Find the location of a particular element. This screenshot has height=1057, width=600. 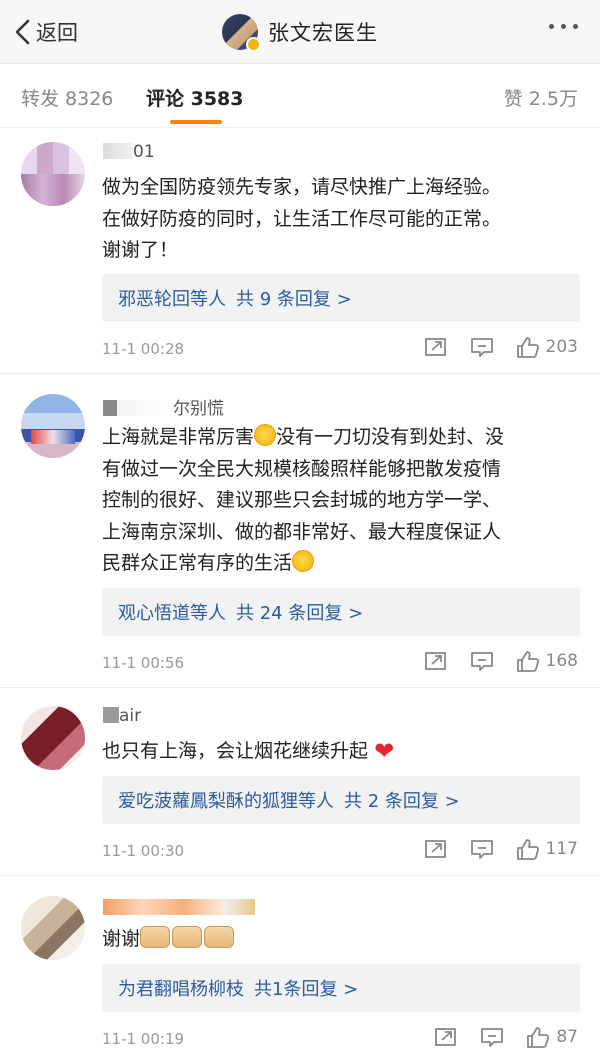

tab-repost: 转发 8326 is located at coordinates (67, 97).